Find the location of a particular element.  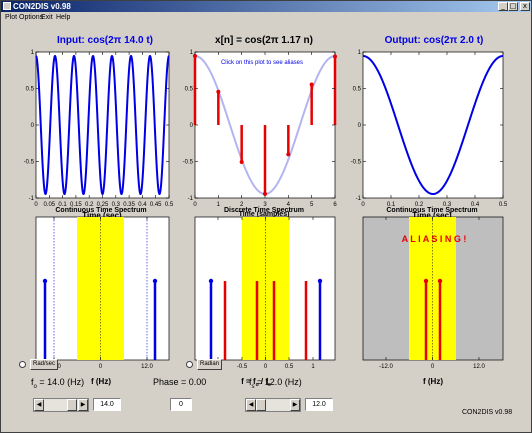

discrete-xtick: 6 is located at coordinates (335, 205).